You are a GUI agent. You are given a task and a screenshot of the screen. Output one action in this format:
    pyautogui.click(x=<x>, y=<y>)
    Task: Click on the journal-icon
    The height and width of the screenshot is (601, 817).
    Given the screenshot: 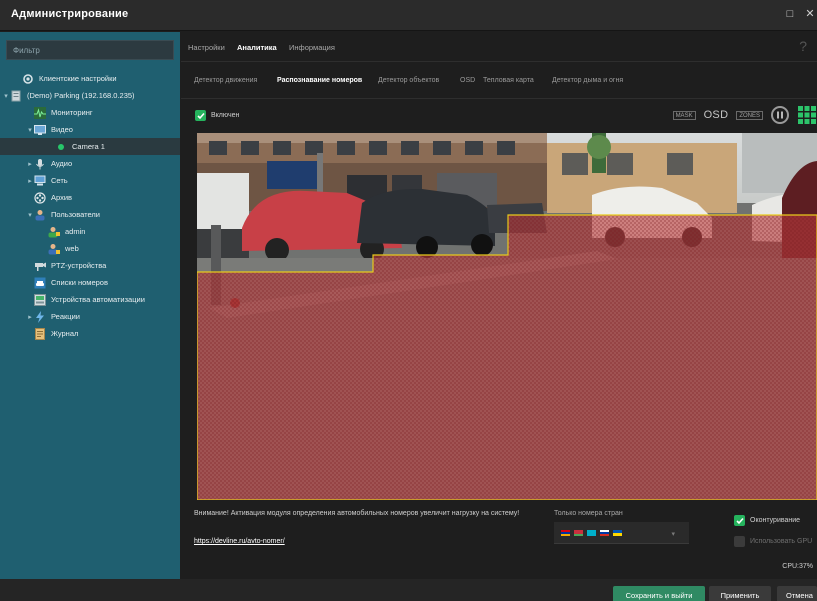 What is the action you would take?
    pyautogui.click(x=40, y=333)
    